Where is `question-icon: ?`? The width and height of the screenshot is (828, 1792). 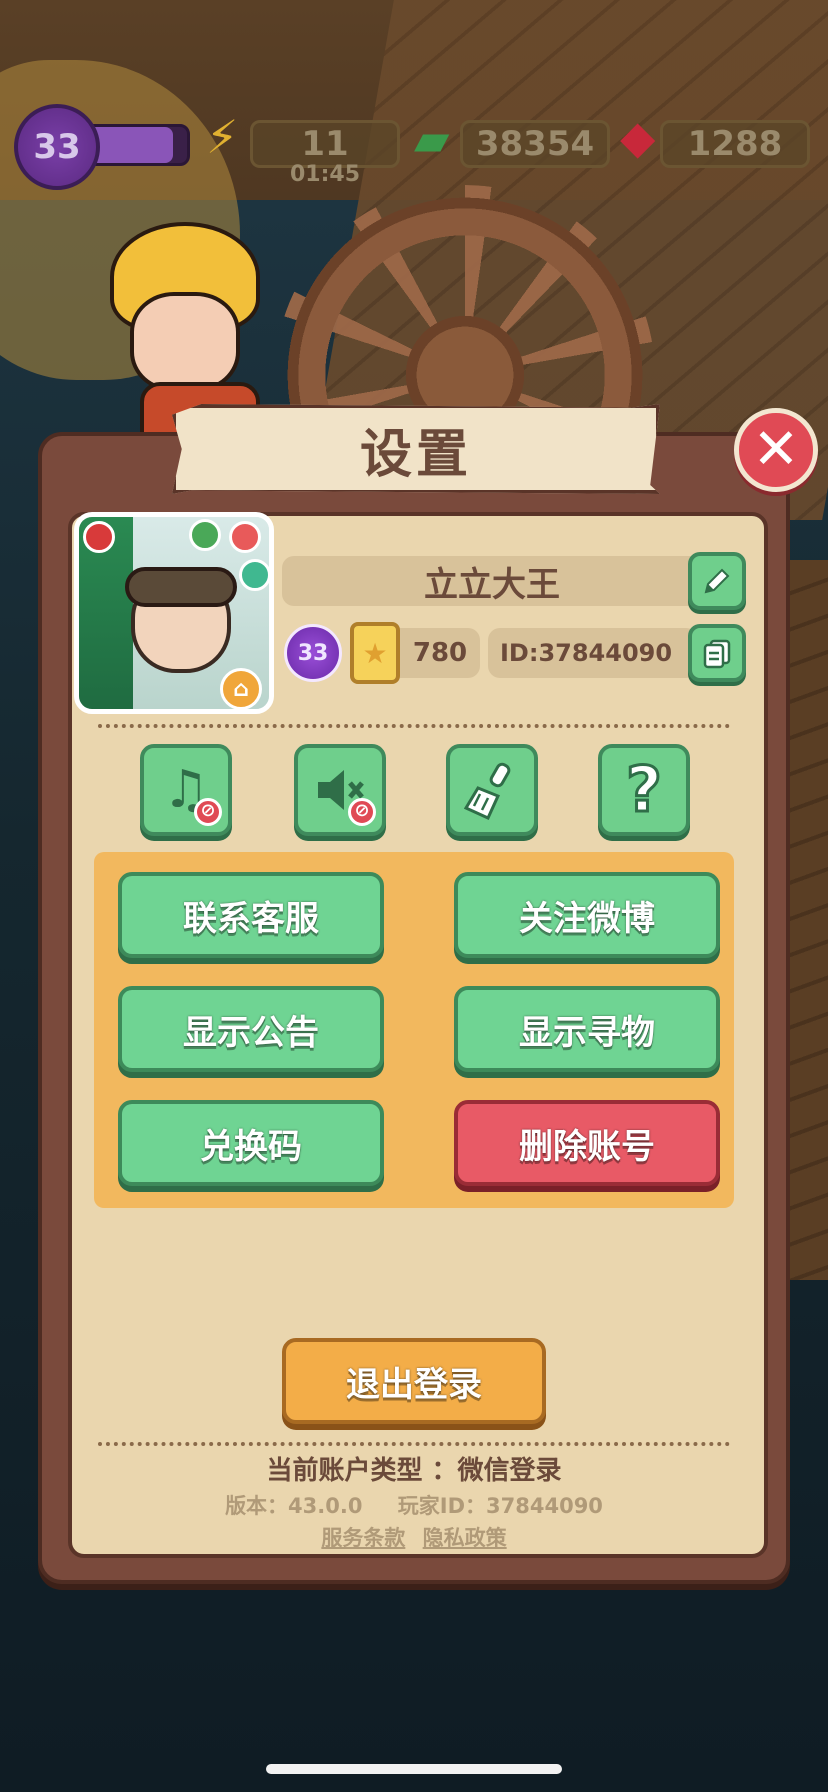
question-icon: ? is located at coordinates (644, 789).